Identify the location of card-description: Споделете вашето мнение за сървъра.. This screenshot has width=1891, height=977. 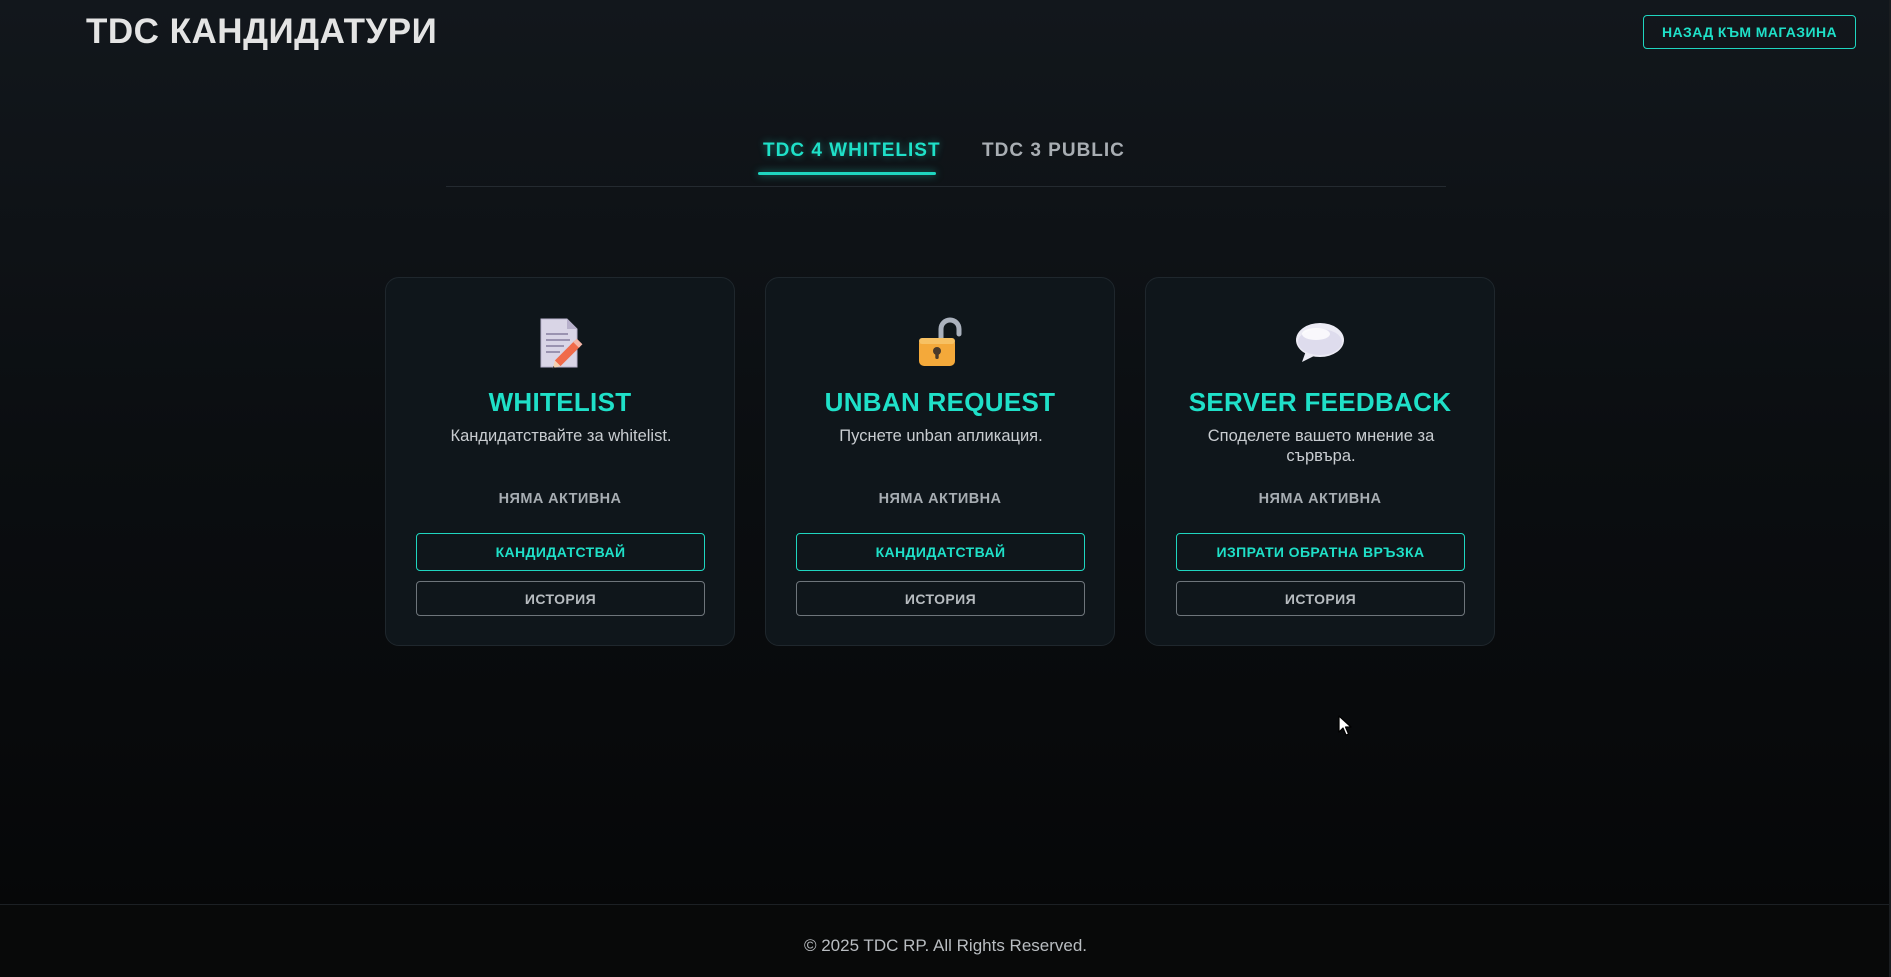
(1321, 446).